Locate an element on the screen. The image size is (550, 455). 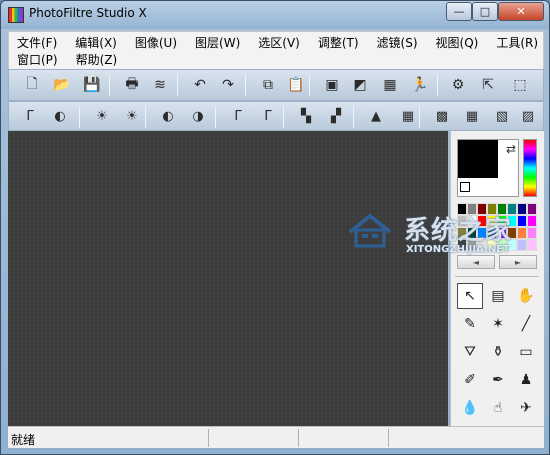
status-divider is located at coordinates (208, 438).